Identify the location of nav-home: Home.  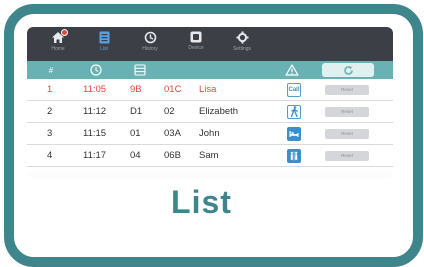
(58, 44).